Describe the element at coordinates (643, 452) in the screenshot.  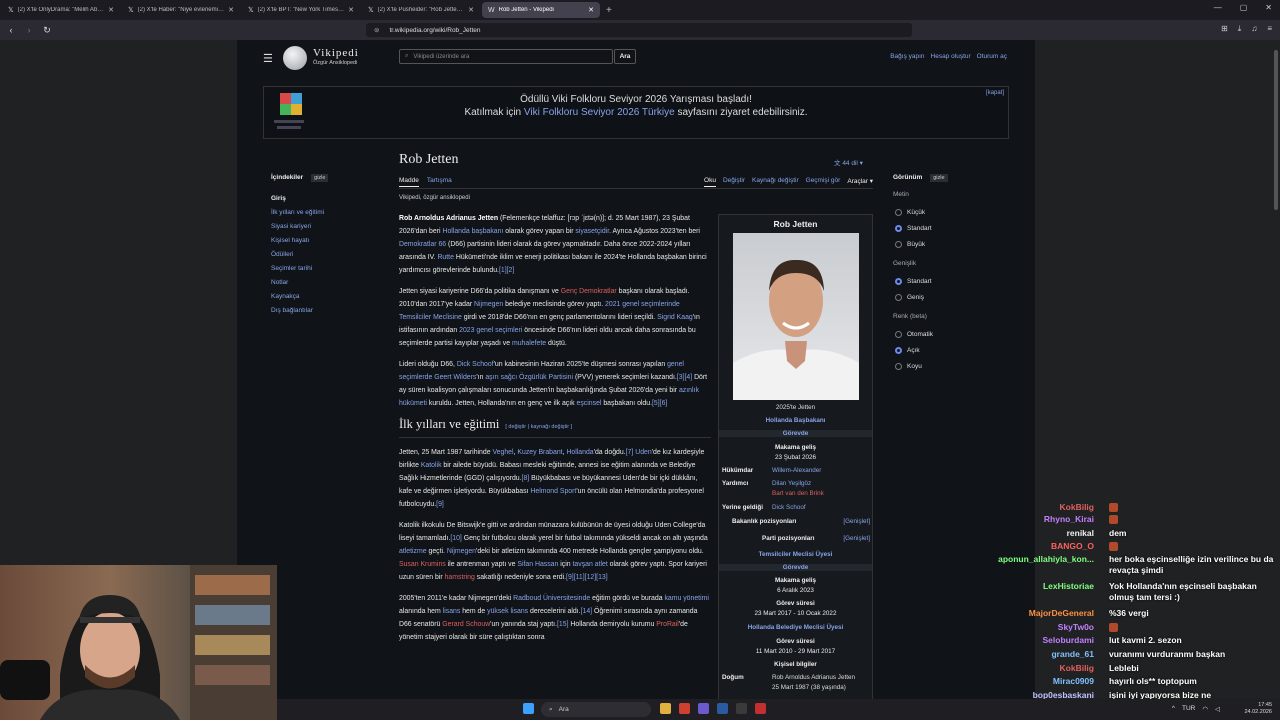
I see `article-link: Uden` at that location.